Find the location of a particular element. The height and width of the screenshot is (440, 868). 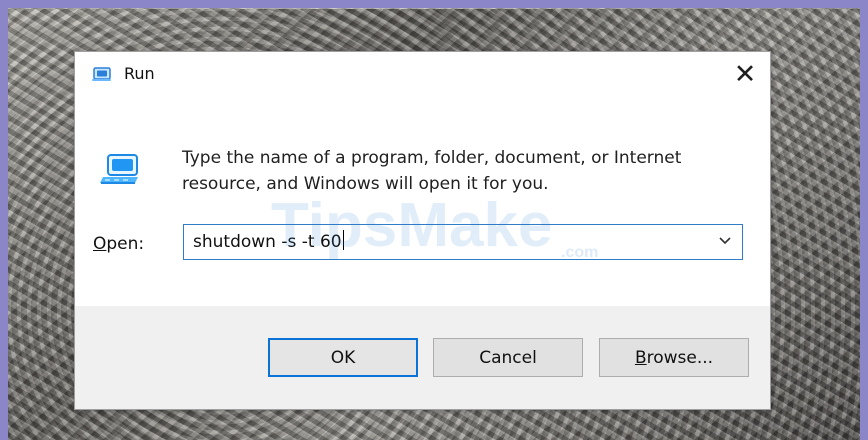

open-label-text: pen: is located at coordinates (125, 244).